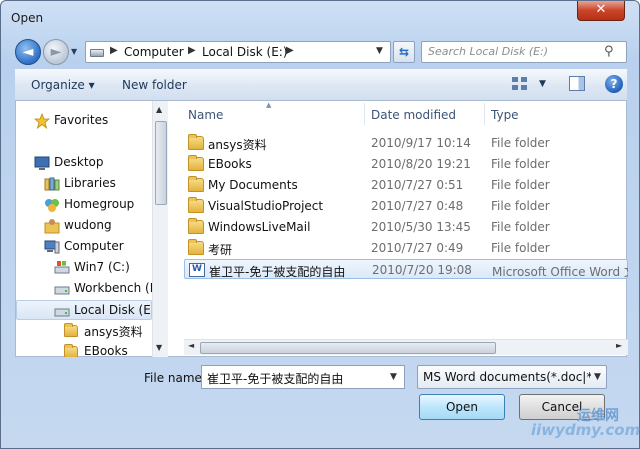  Describe the element at coordinates (88, 225) in the screenshot. I see `tree-label: wudong` at that location.